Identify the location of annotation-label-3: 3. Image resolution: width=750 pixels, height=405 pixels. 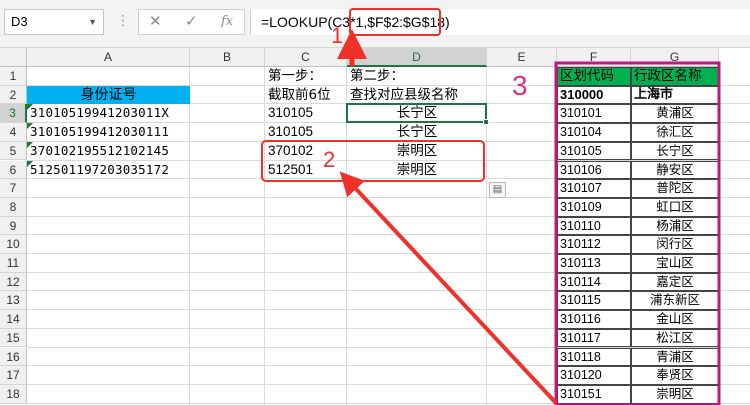
(520, 85).